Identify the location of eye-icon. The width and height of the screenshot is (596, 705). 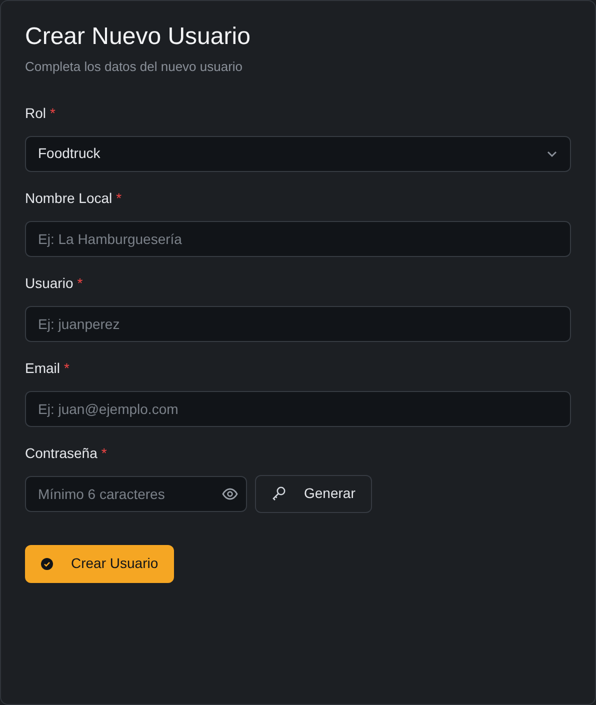
(230, 494).